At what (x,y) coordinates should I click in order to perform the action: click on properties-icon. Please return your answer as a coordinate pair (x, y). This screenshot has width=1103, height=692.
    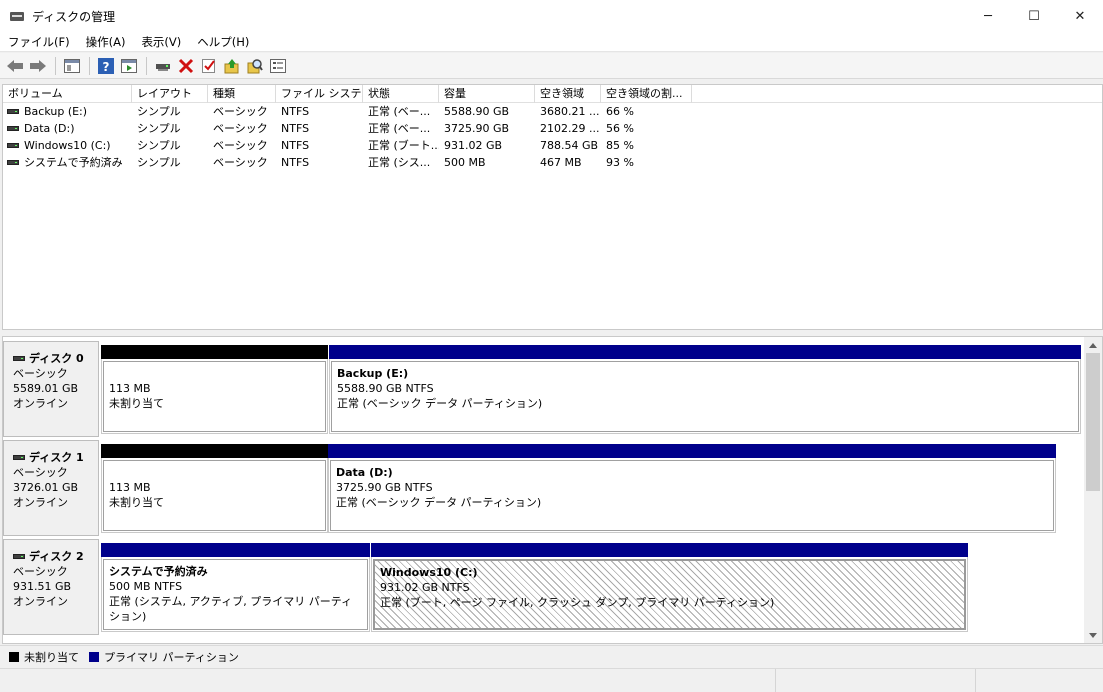
    Looking at the image, I should click on (278, 66).